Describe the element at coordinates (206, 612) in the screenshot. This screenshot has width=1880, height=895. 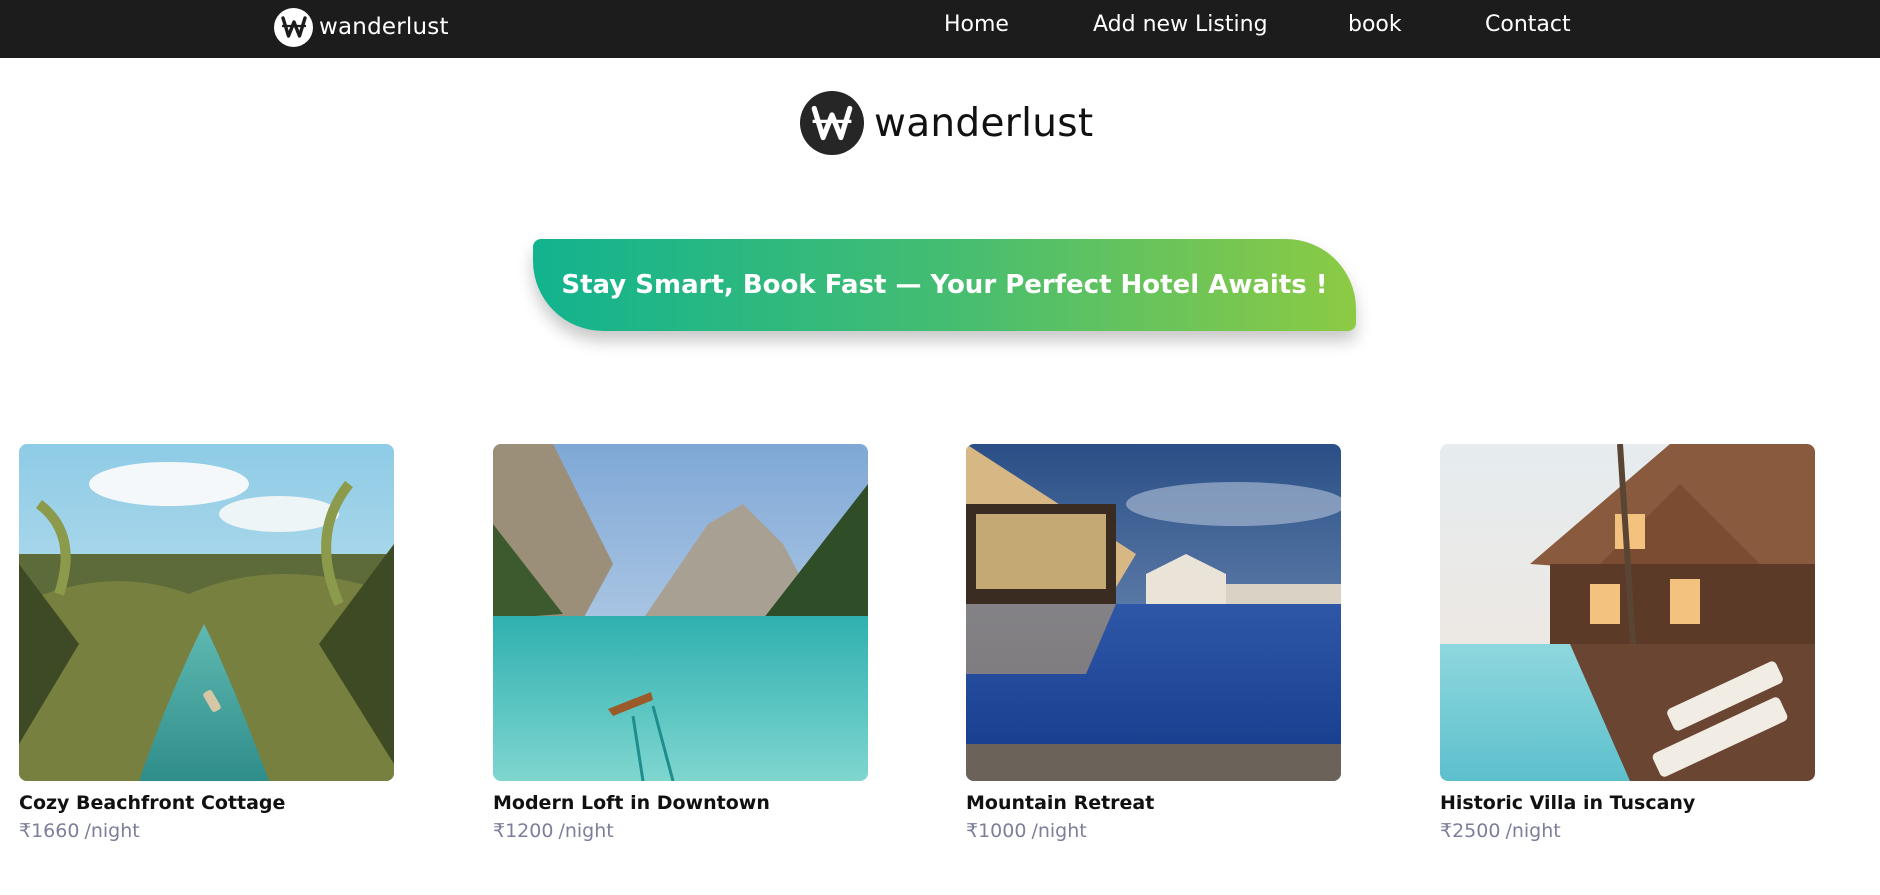
I see `listing-image-tropical-river` at that location.